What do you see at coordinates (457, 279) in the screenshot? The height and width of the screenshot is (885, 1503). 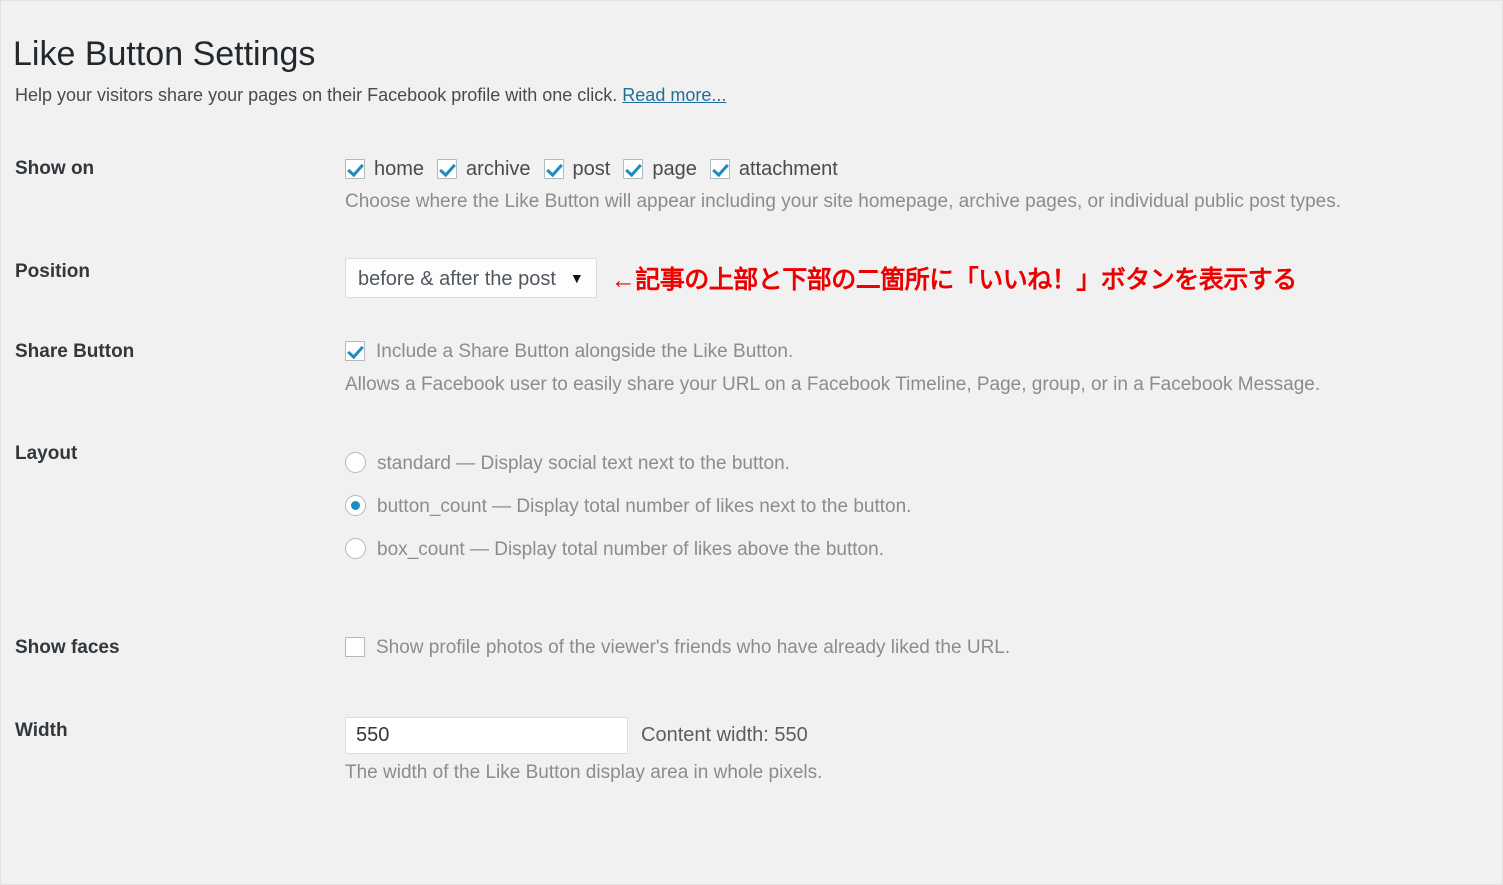 I see `position-select-value: before & after the post` at bounding box center [457, 279].